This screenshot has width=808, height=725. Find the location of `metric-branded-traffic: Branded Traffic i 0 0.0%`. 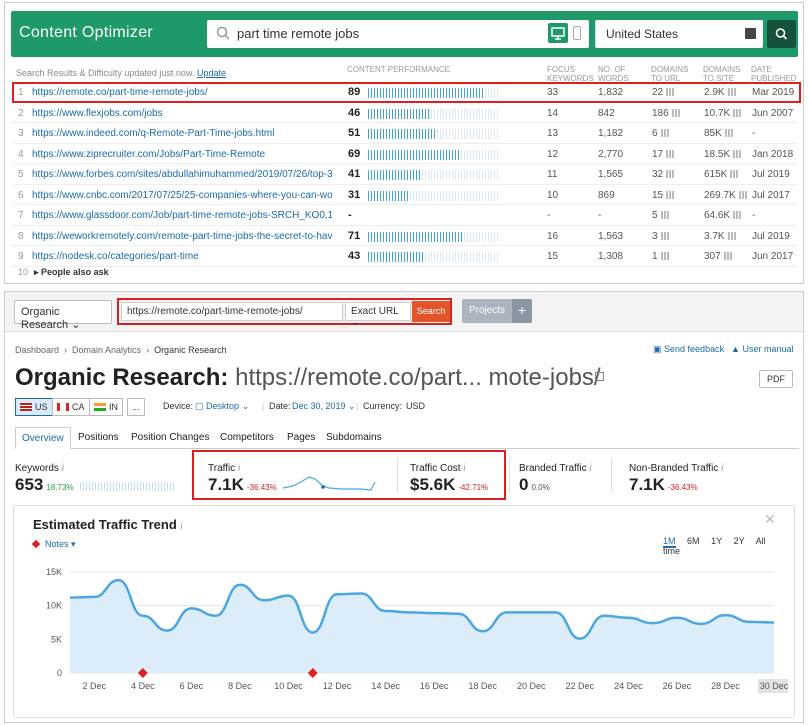

metric-branded-traffic: Branded Traffic i 0 0.0% is located at coordinates (555, 479).